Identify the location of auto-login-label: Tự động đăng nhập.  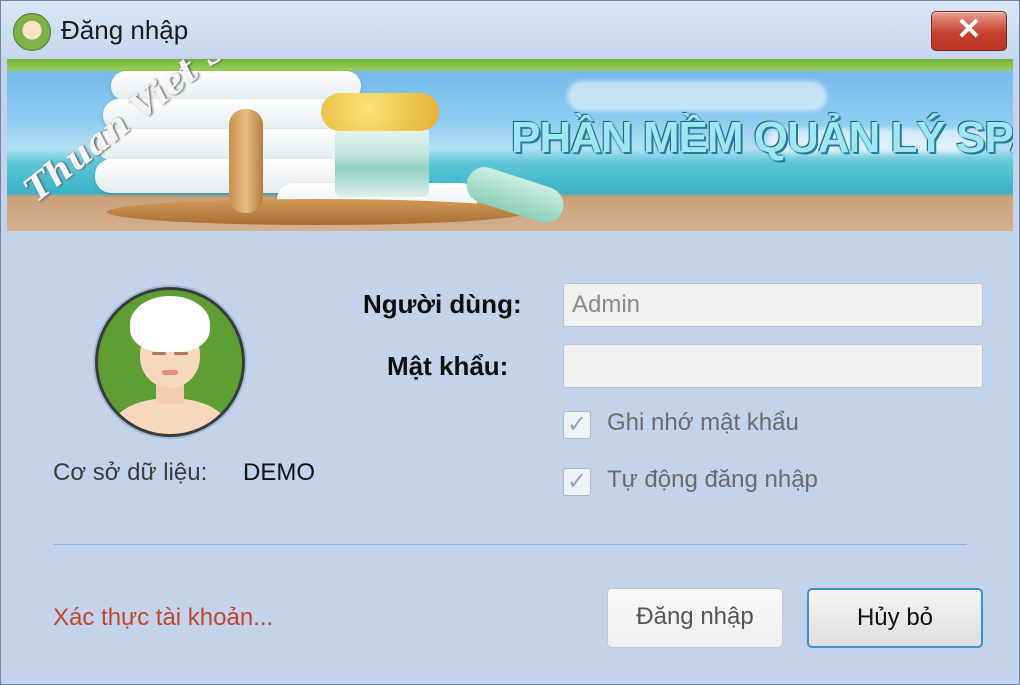
(712, 479).